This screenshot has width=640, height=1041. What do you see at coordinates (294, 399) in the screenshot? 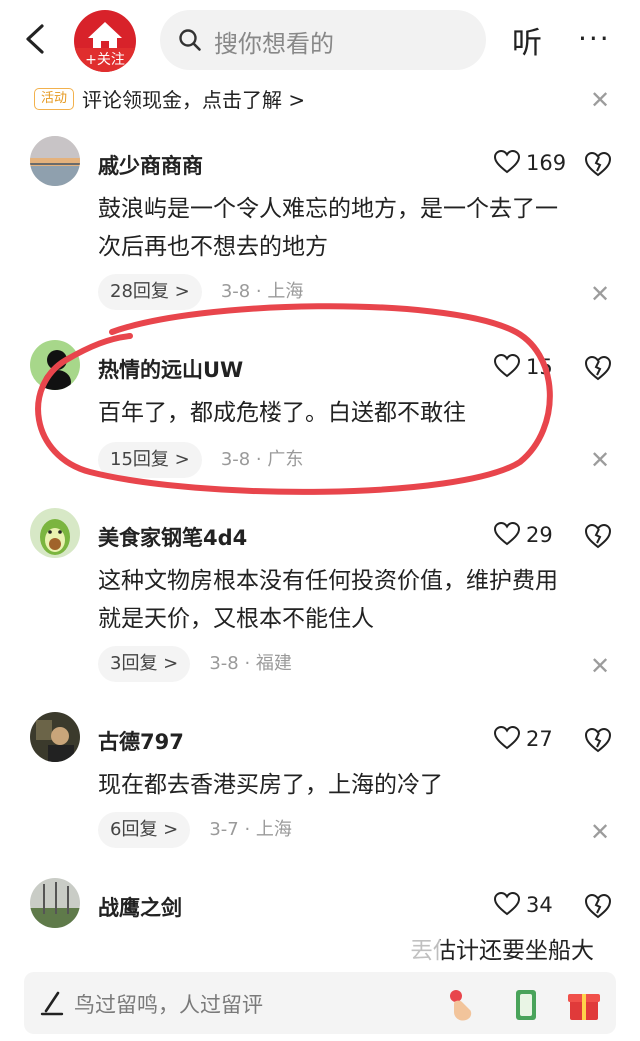
I see `annotation-ellipse` at bounding box center [294, 399].